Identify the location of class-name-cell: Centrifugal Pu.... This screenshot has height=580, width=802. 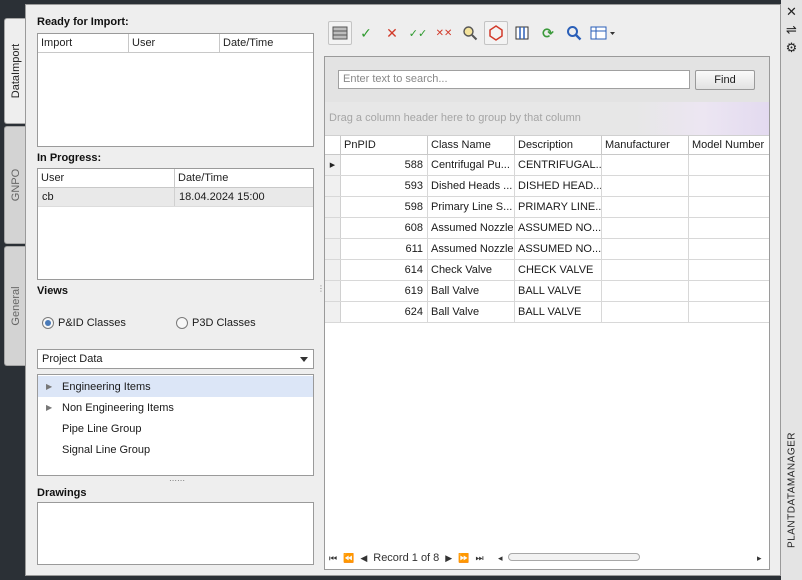
(471, 165).